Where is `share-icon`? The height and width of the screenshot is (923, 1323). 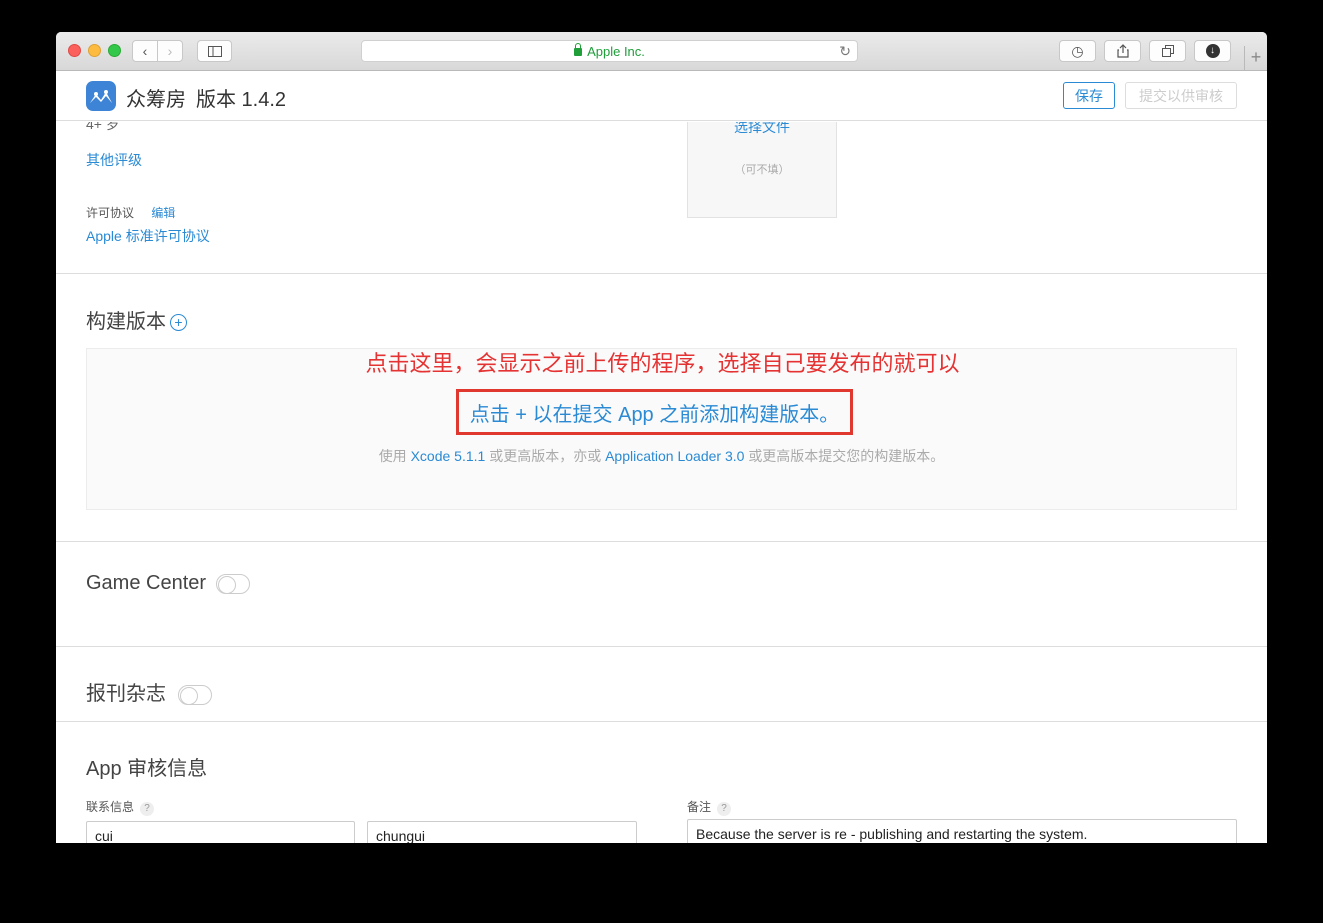
share-icon is located at coordinates (1122, 51).